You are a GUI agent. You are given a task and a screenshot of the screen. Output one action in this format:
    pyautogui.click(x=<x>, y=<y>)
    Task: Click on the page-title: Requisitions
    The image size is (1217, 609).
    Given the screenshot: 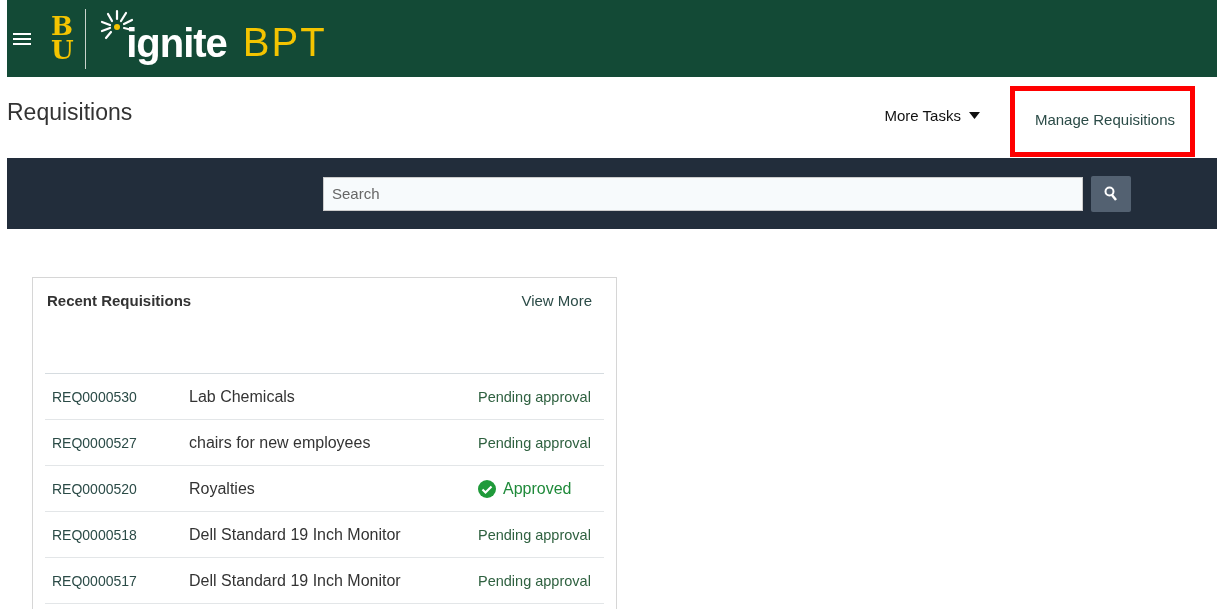 What is the action you would take?
    pyautogui.click(x=70, y=112)
    